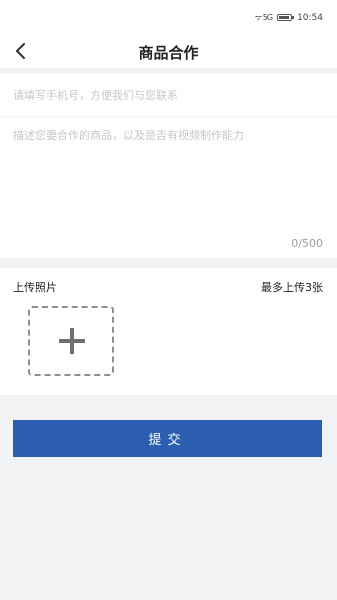 This screenshot has height=600, width=337. What do you see at coordinates (292, 287) in the screenshot?
I see `photo-limit: 最多上传3张` at bounding box center [292, 287].